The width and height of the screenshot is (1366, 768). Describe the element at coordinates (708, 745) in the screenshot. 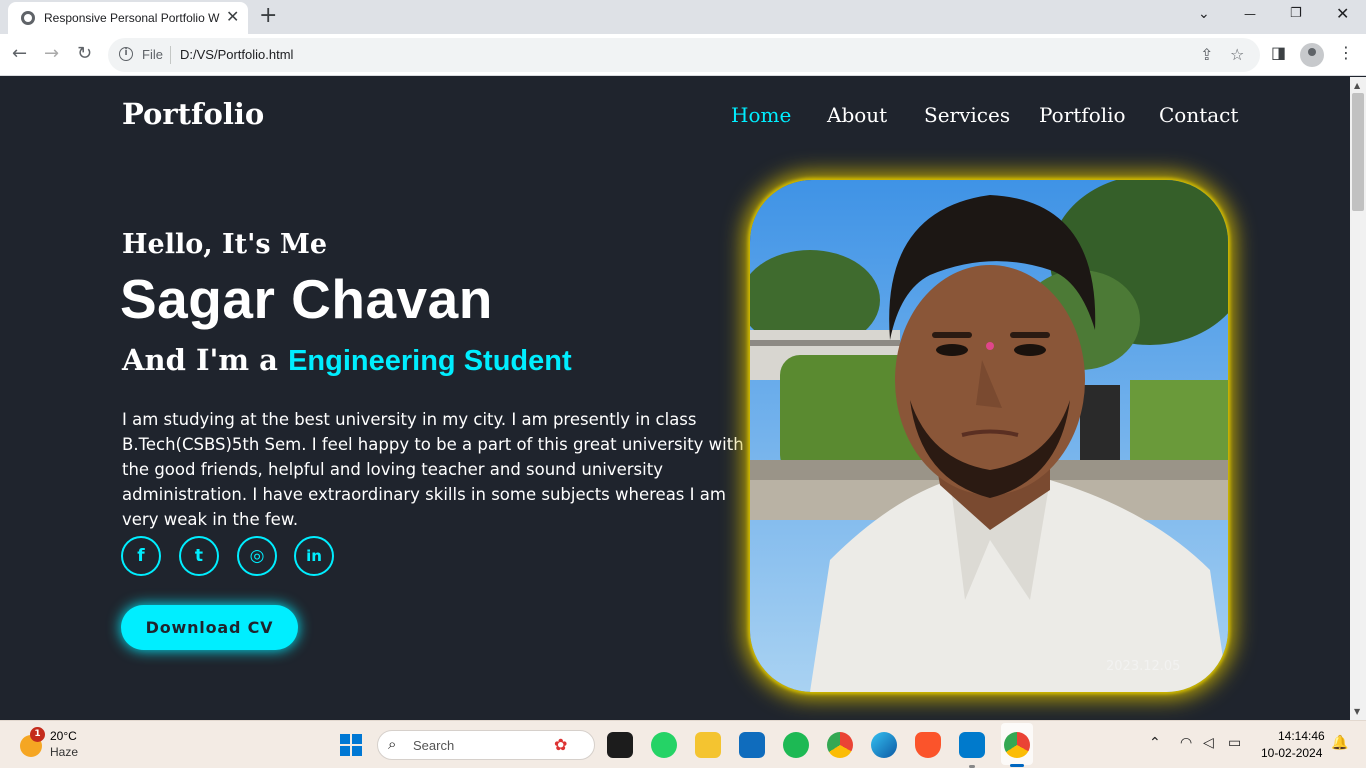

I see `folder-icon` at that location.